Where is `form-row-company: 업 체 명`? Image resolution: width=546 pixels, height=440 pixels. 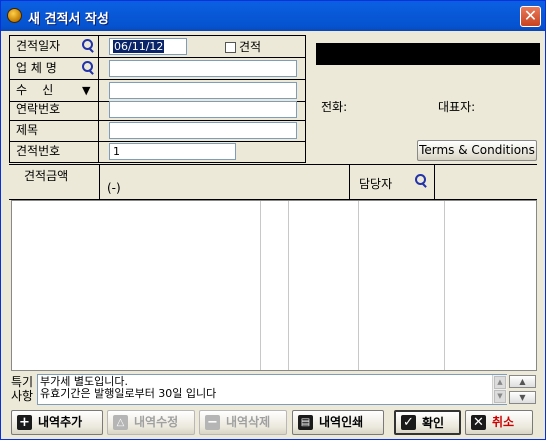
form-row-company: 업 체 명 is located at coordinates (157, 69).